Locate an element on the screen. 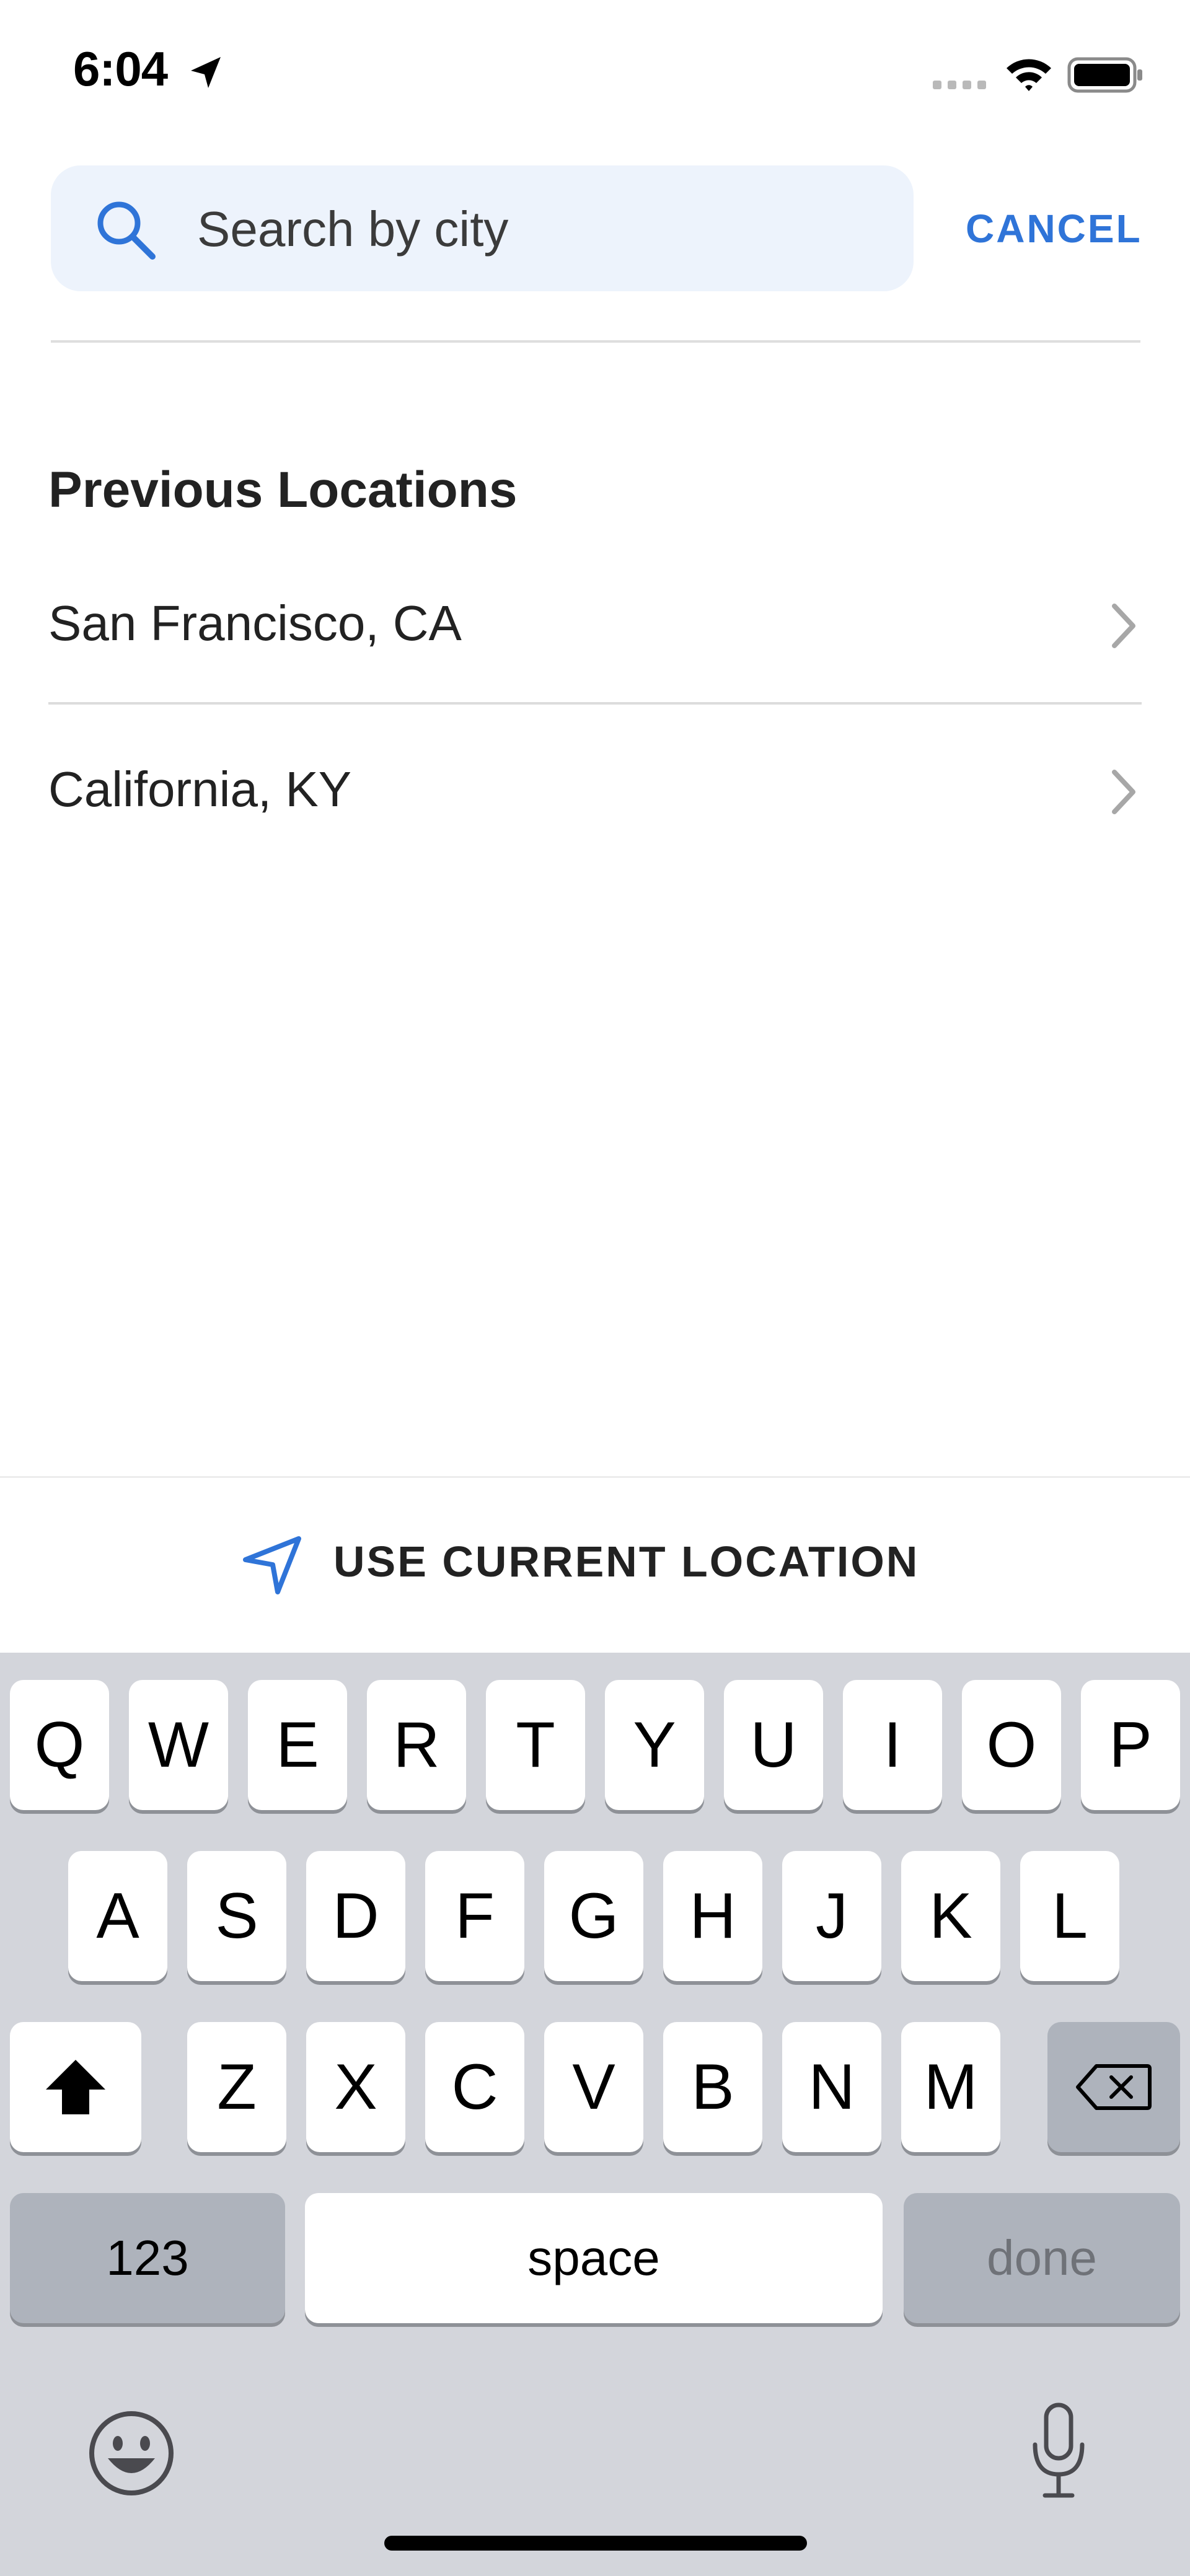 The image size is (1190, 2576). emoji-icon is located at coordinates (131, 2453).